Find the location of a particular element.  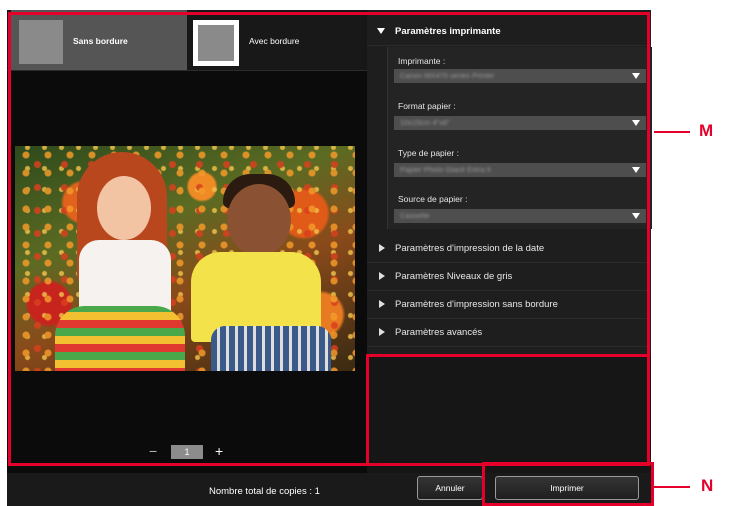

callout-m-leader-line is located at coordinates (672, 132).